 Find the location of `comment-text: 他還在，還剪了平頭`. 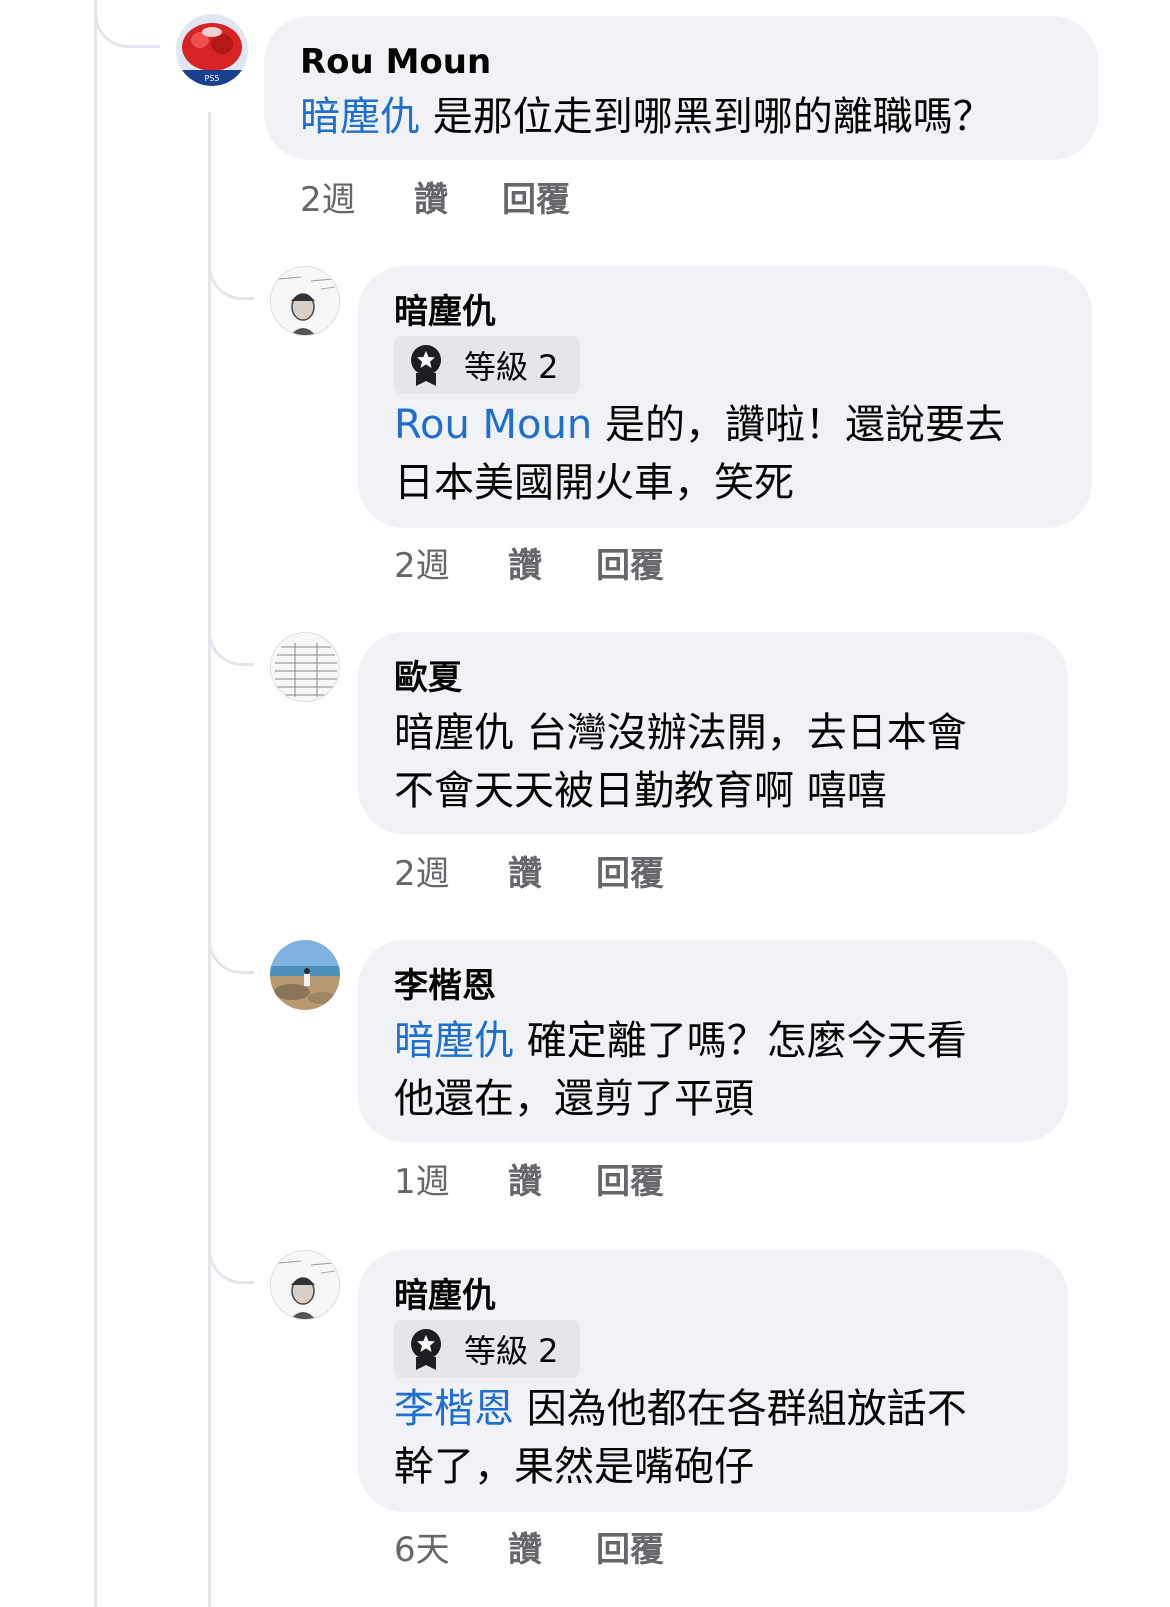

comment-text: 他還在，還剪了平頭 is located at coordinates (574, 1099).